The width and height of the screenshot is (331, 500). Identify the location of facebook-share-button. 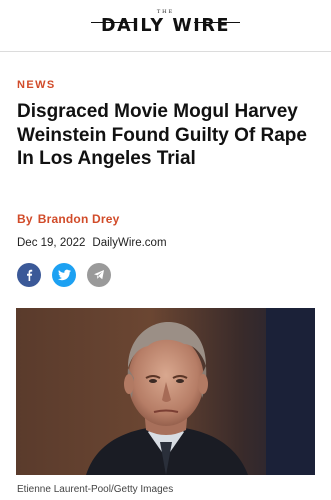
(29, 275).